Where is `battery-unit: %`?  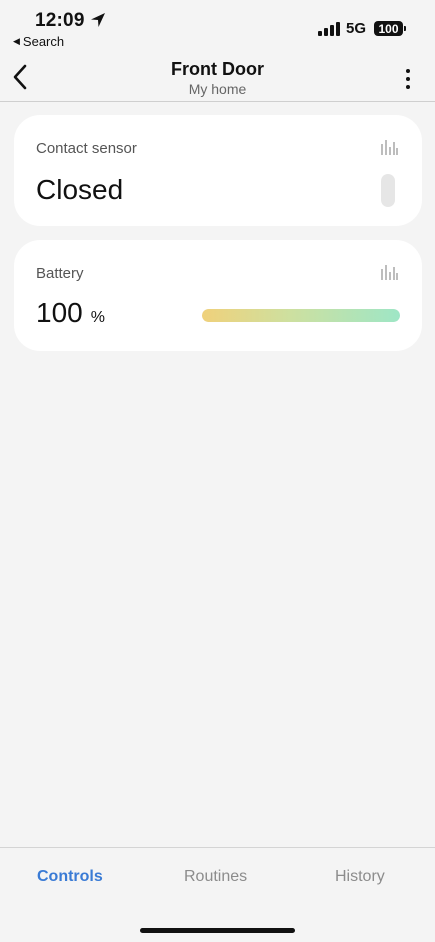
battery-unit: % is located at coordinates (97, 317).